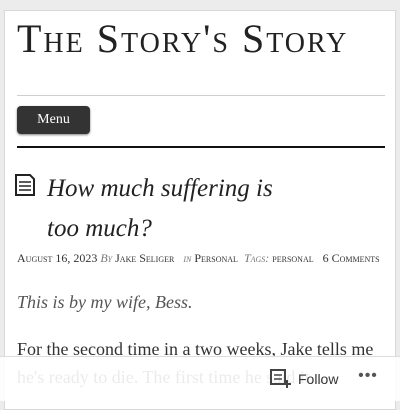 The image size is (400, 410). I want to click on category-link: Personal, so click(216, 258).